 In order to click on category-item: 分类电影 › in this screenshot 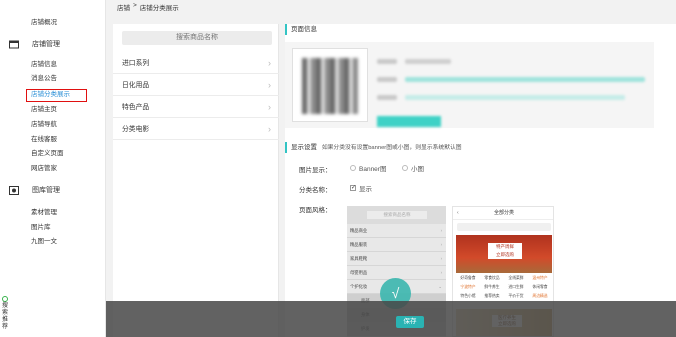, I will do `click(196, 129)`.